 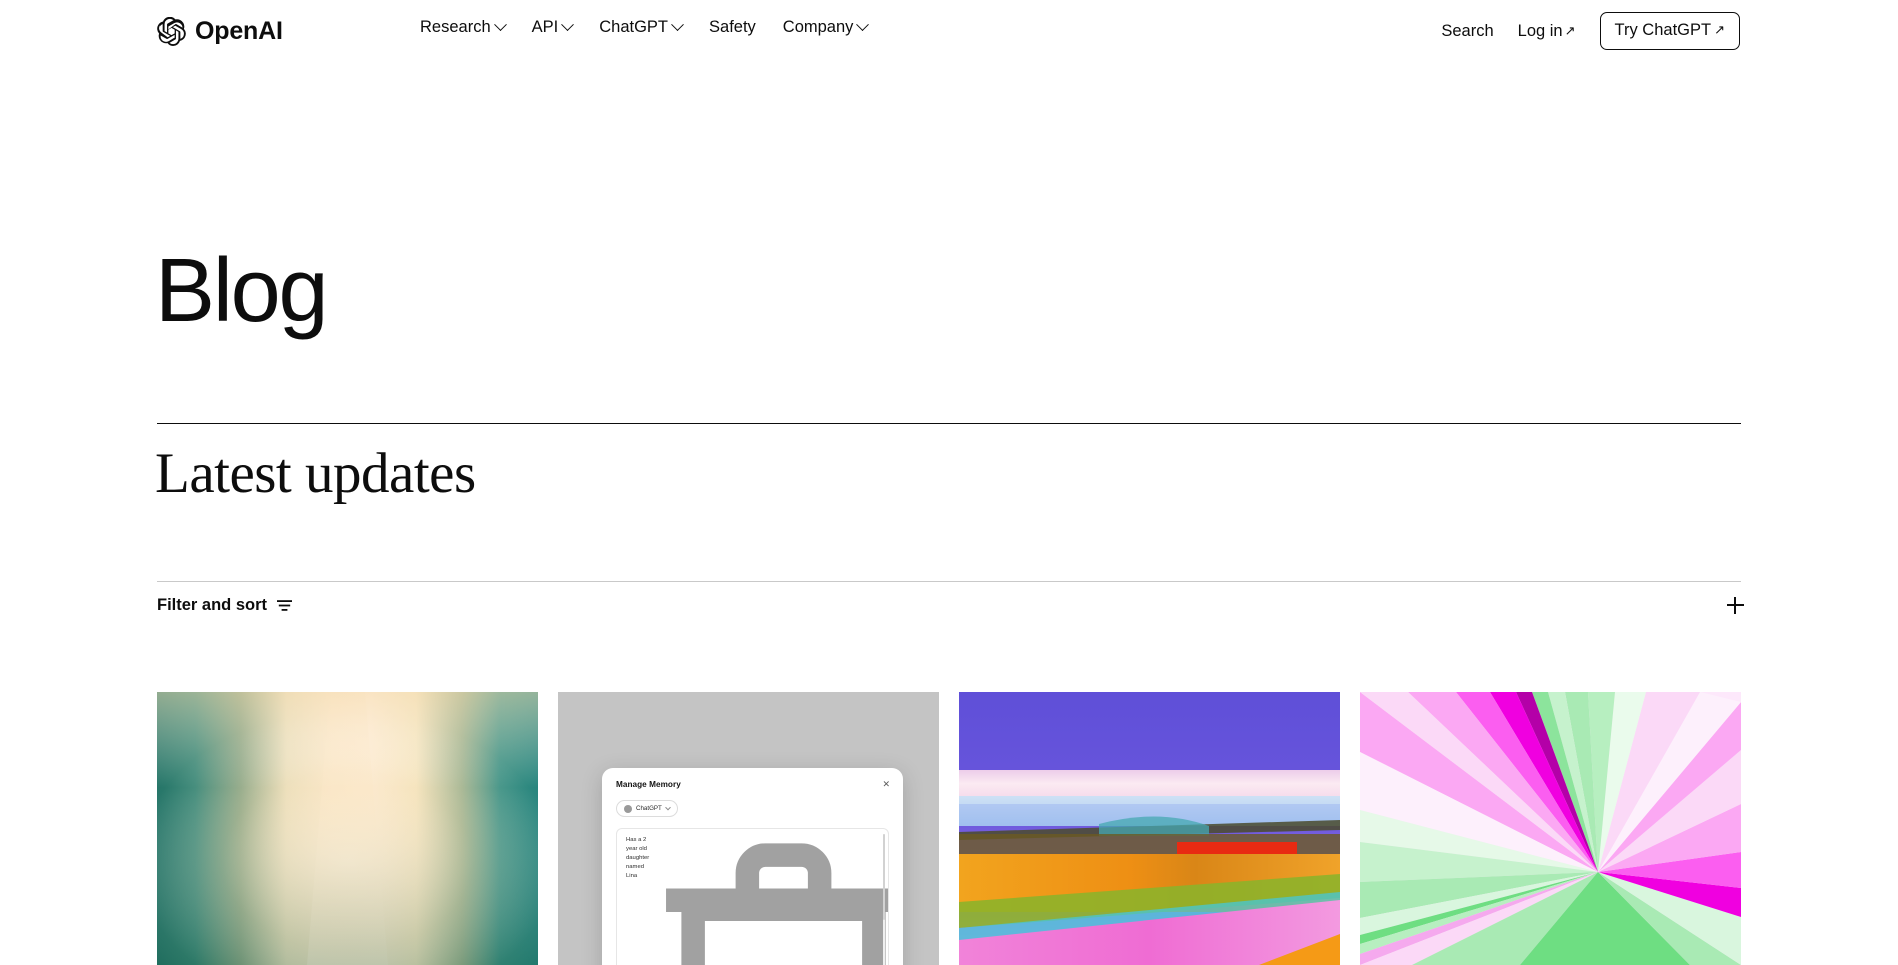 I want to click on model-selector-label: ChatGPT, so click(x=649, y=808).